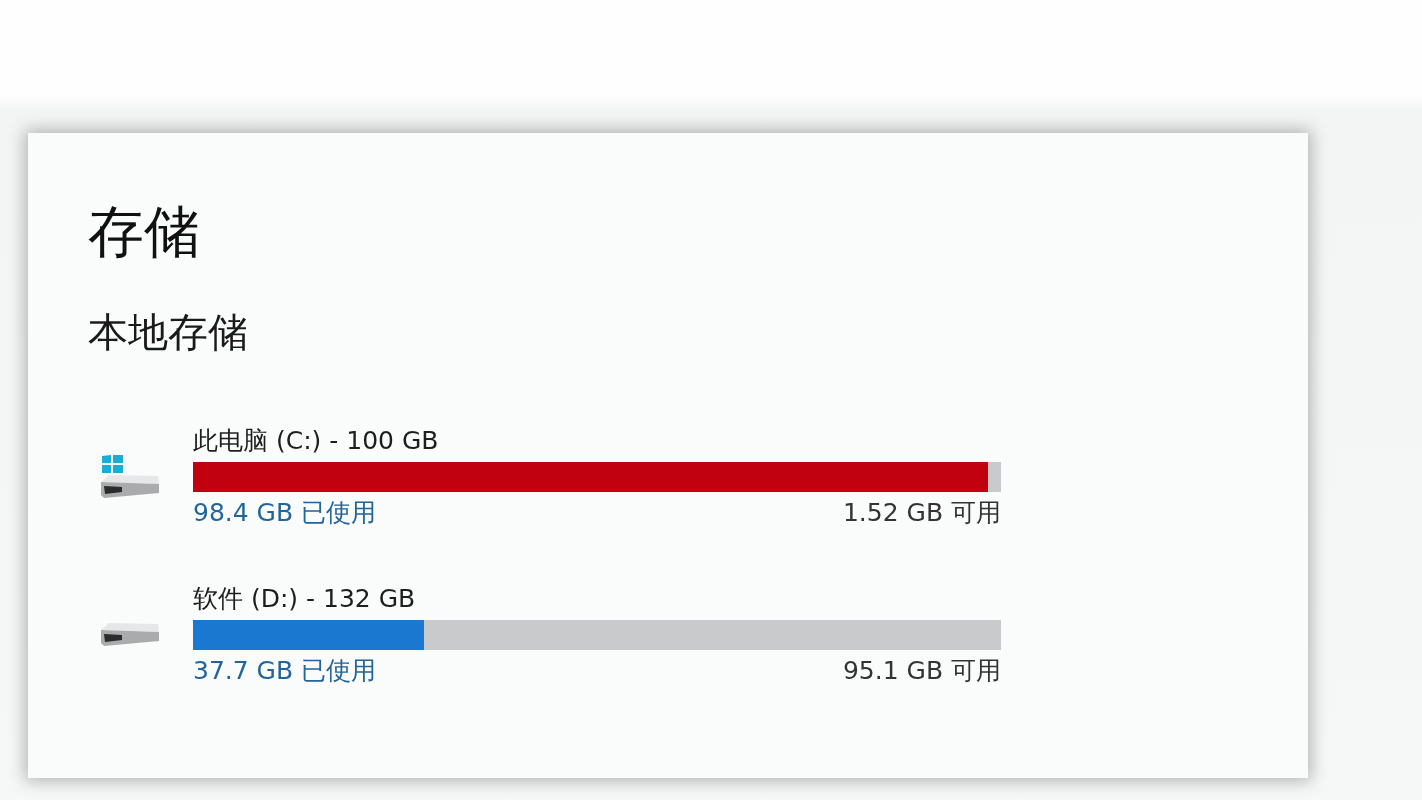 Image resolution: width=1422 pixels, height=800 pixels. What do you see at coordinates (168, 332) in the screenshot?
I see `section-title: 本地存储` at bounding box center [168, 332].